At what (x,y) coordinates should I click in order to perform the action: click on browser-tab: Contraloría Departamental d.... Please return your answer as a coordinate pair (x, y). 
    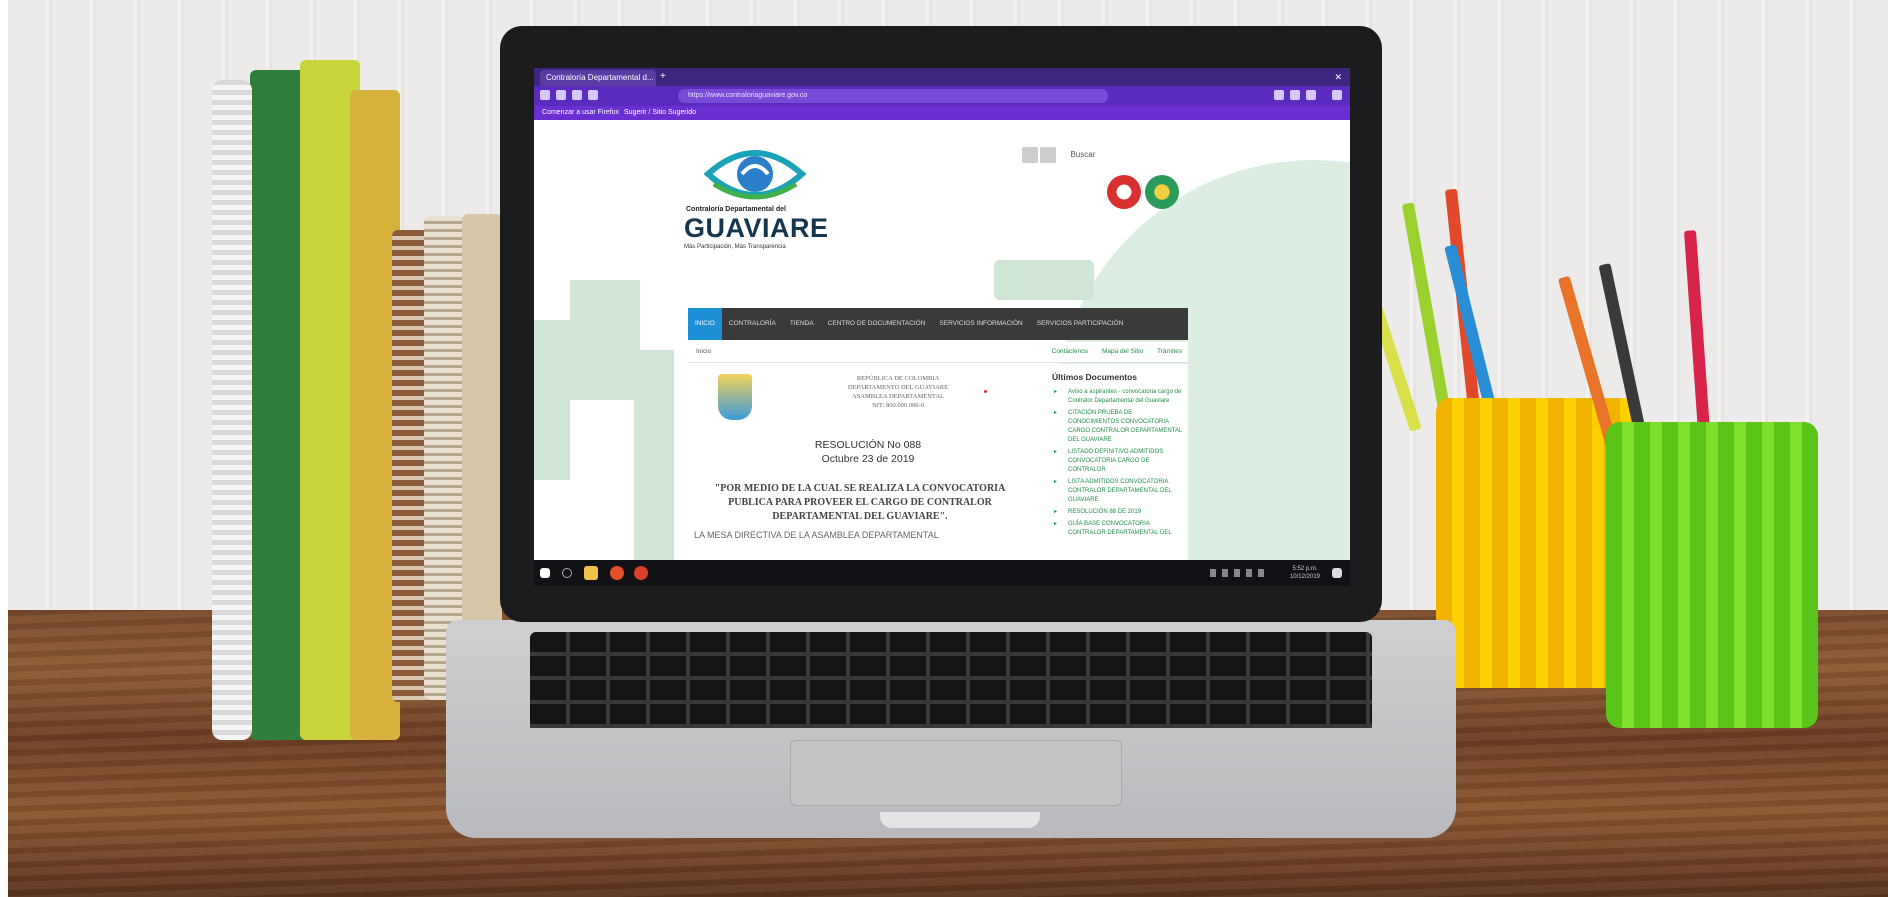
    Looking at the image, I should click on (598, 78).